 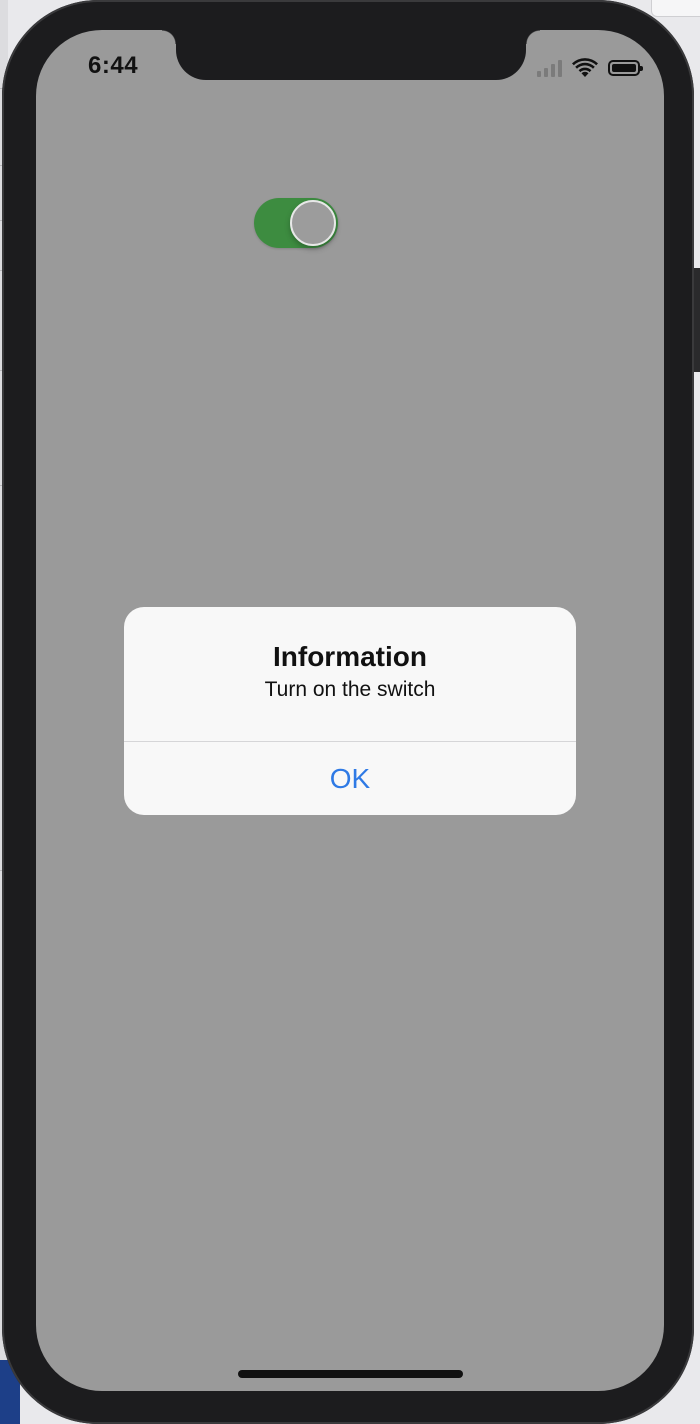 What do you see at coordinates (549, 68) in the screenshot?
I see `cellular-signal-icon` at bounding box center [549, 68].